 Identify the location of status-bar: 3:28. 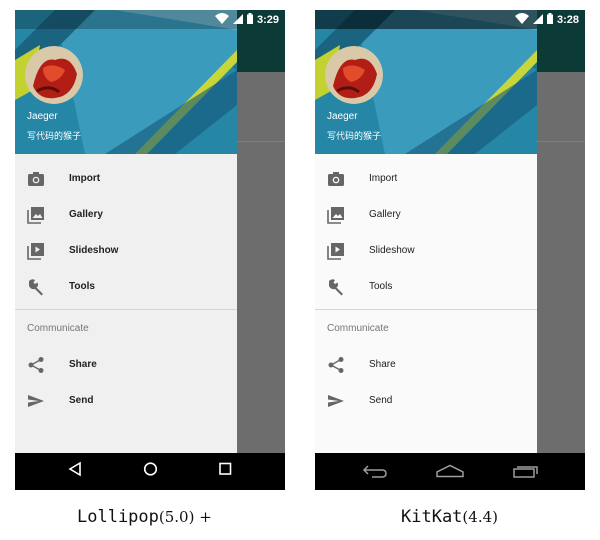
(450, 19).